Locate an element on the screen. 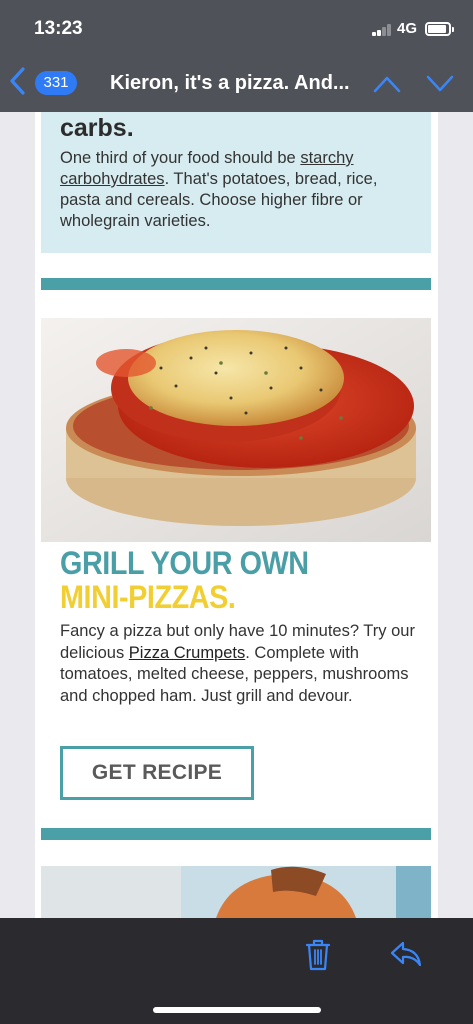 The image size is (473, 1024). back-chevron-icon is located at coordinates (18, 81).